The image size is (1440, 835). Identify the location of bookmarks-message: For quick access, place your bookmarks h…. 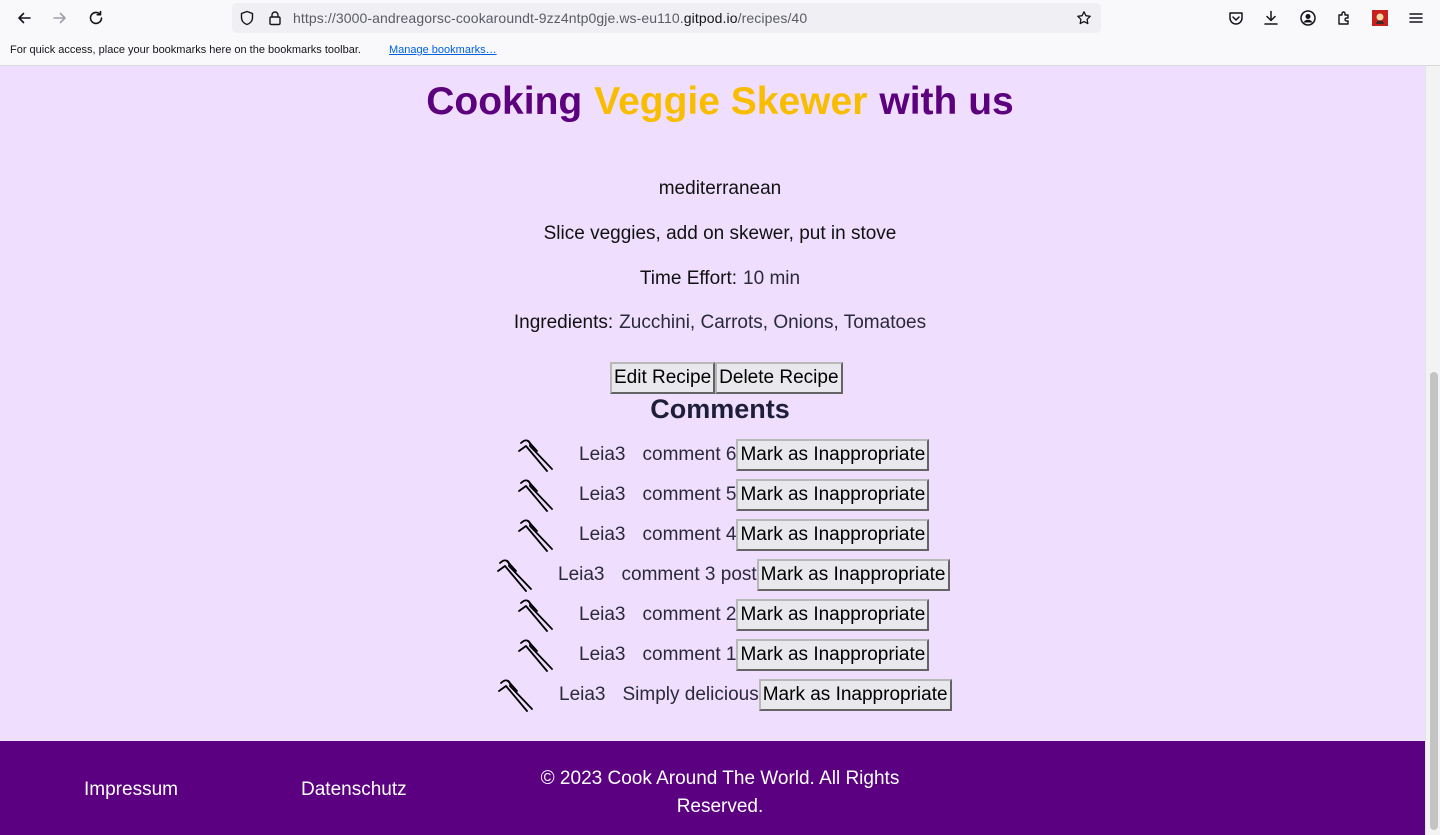
(185, 50).